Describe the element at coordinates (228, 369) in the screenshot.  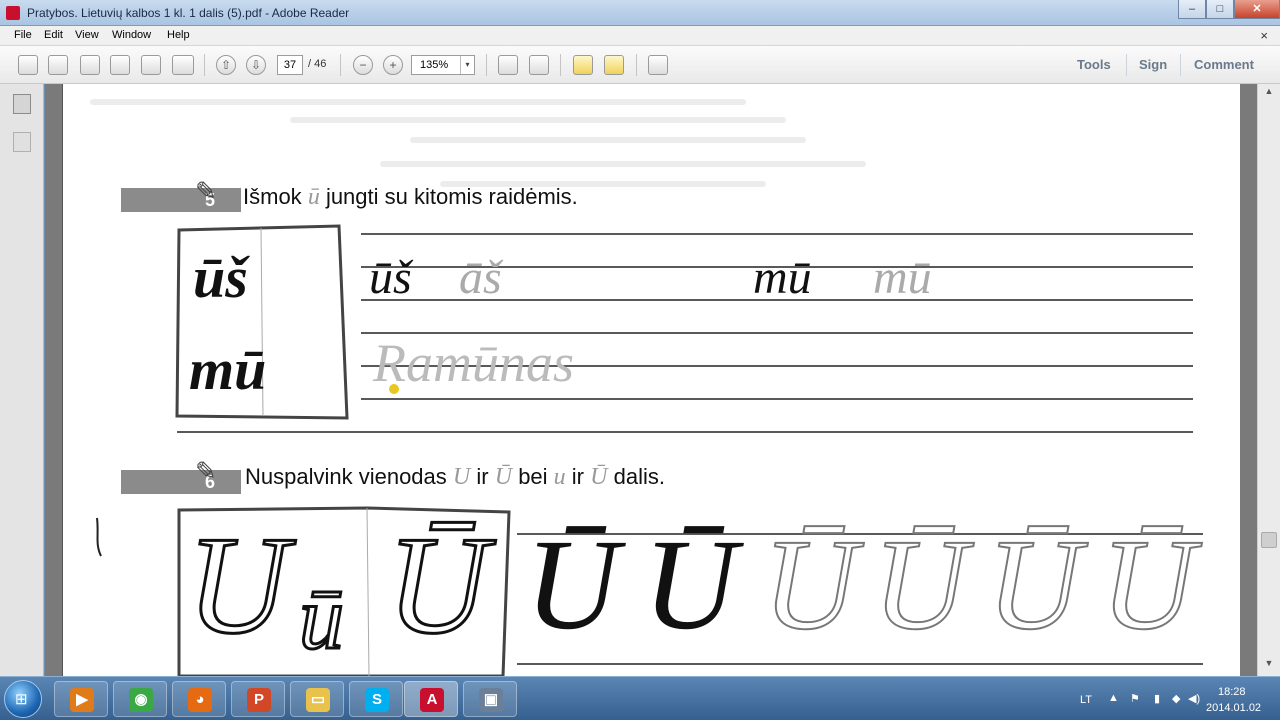
I see `card-word-mu: mū` at that location.